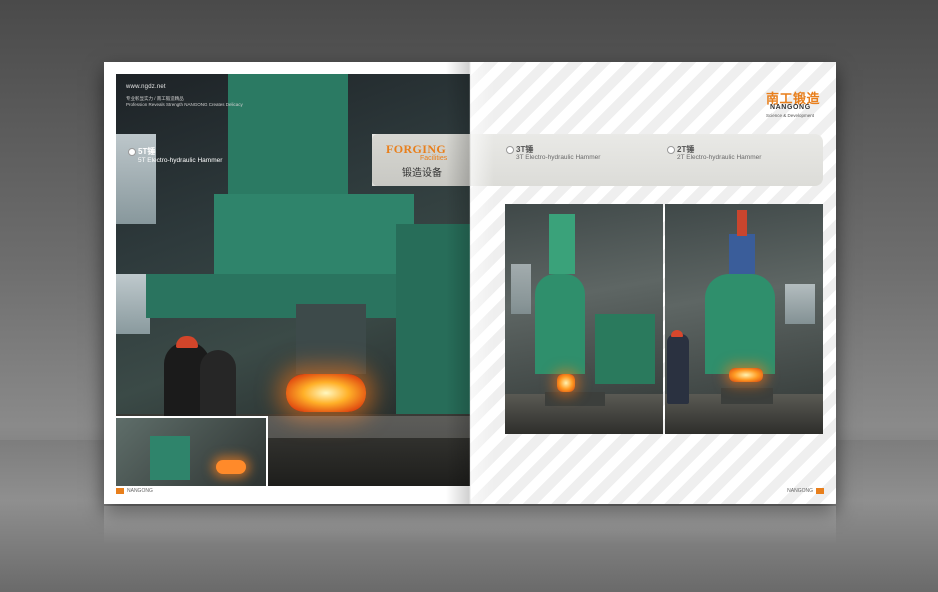  I want to click on hammer-3t-photo, so click(584, 319).